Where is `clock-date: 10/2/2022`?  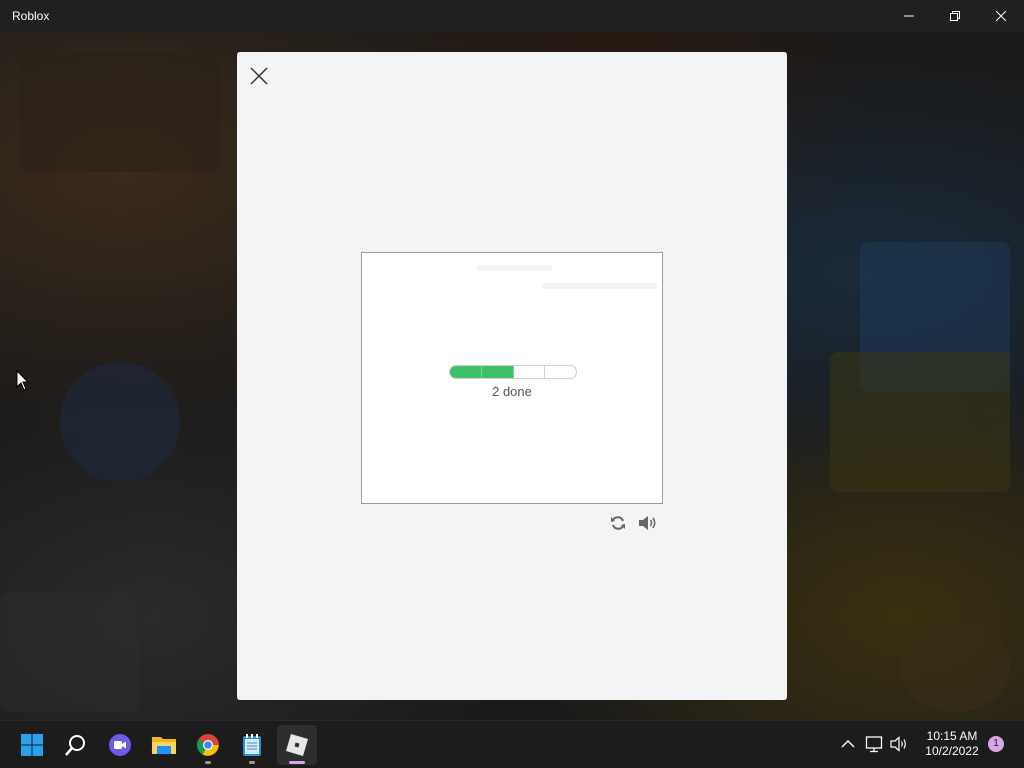 clock-date: 10/2/2022 is located at coordinates (952, 751).